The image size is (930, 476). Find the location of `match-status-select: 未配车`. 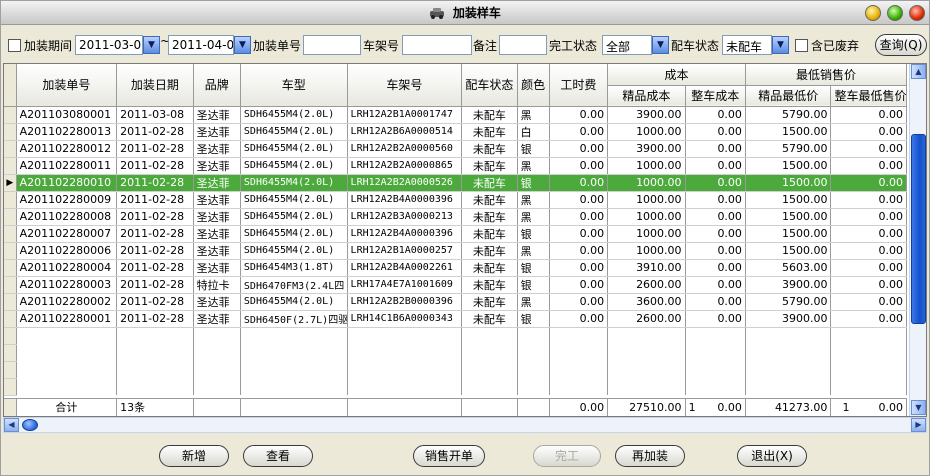

match-status-select: 未配车 is located at coordinates (747, 45).